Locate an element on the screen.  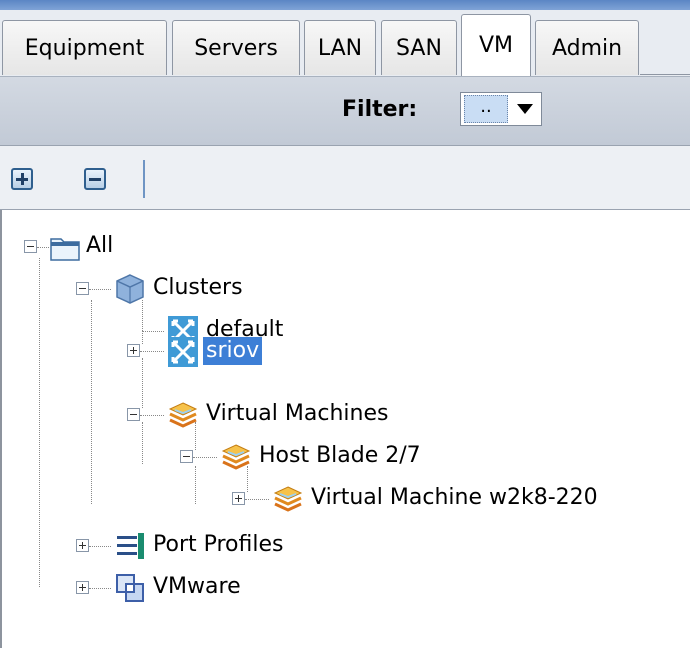
tab-label: SAN is located at coordinates (419, 48).